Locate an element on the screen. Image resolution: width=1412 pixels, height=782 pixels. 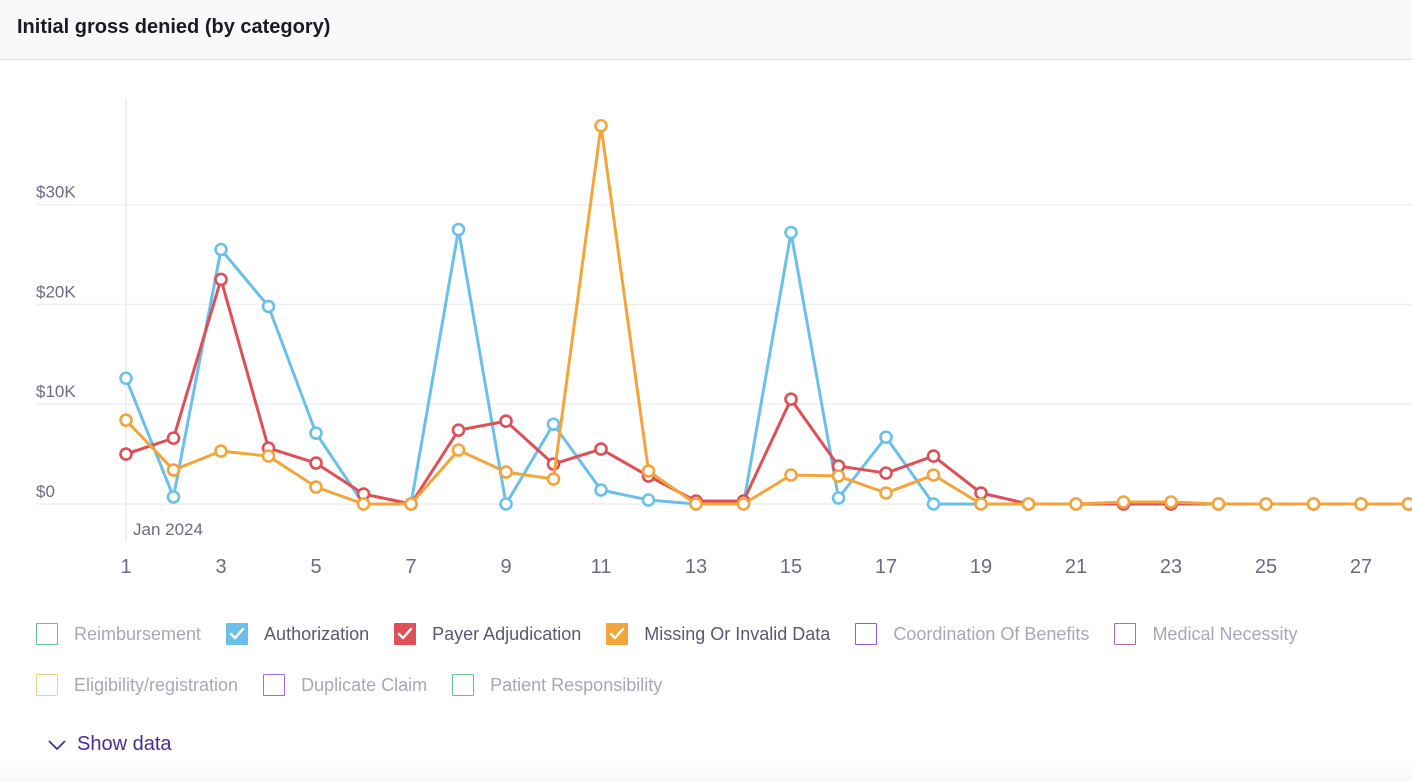
y-tick-label: $0 is located at coordinates (45, 491).